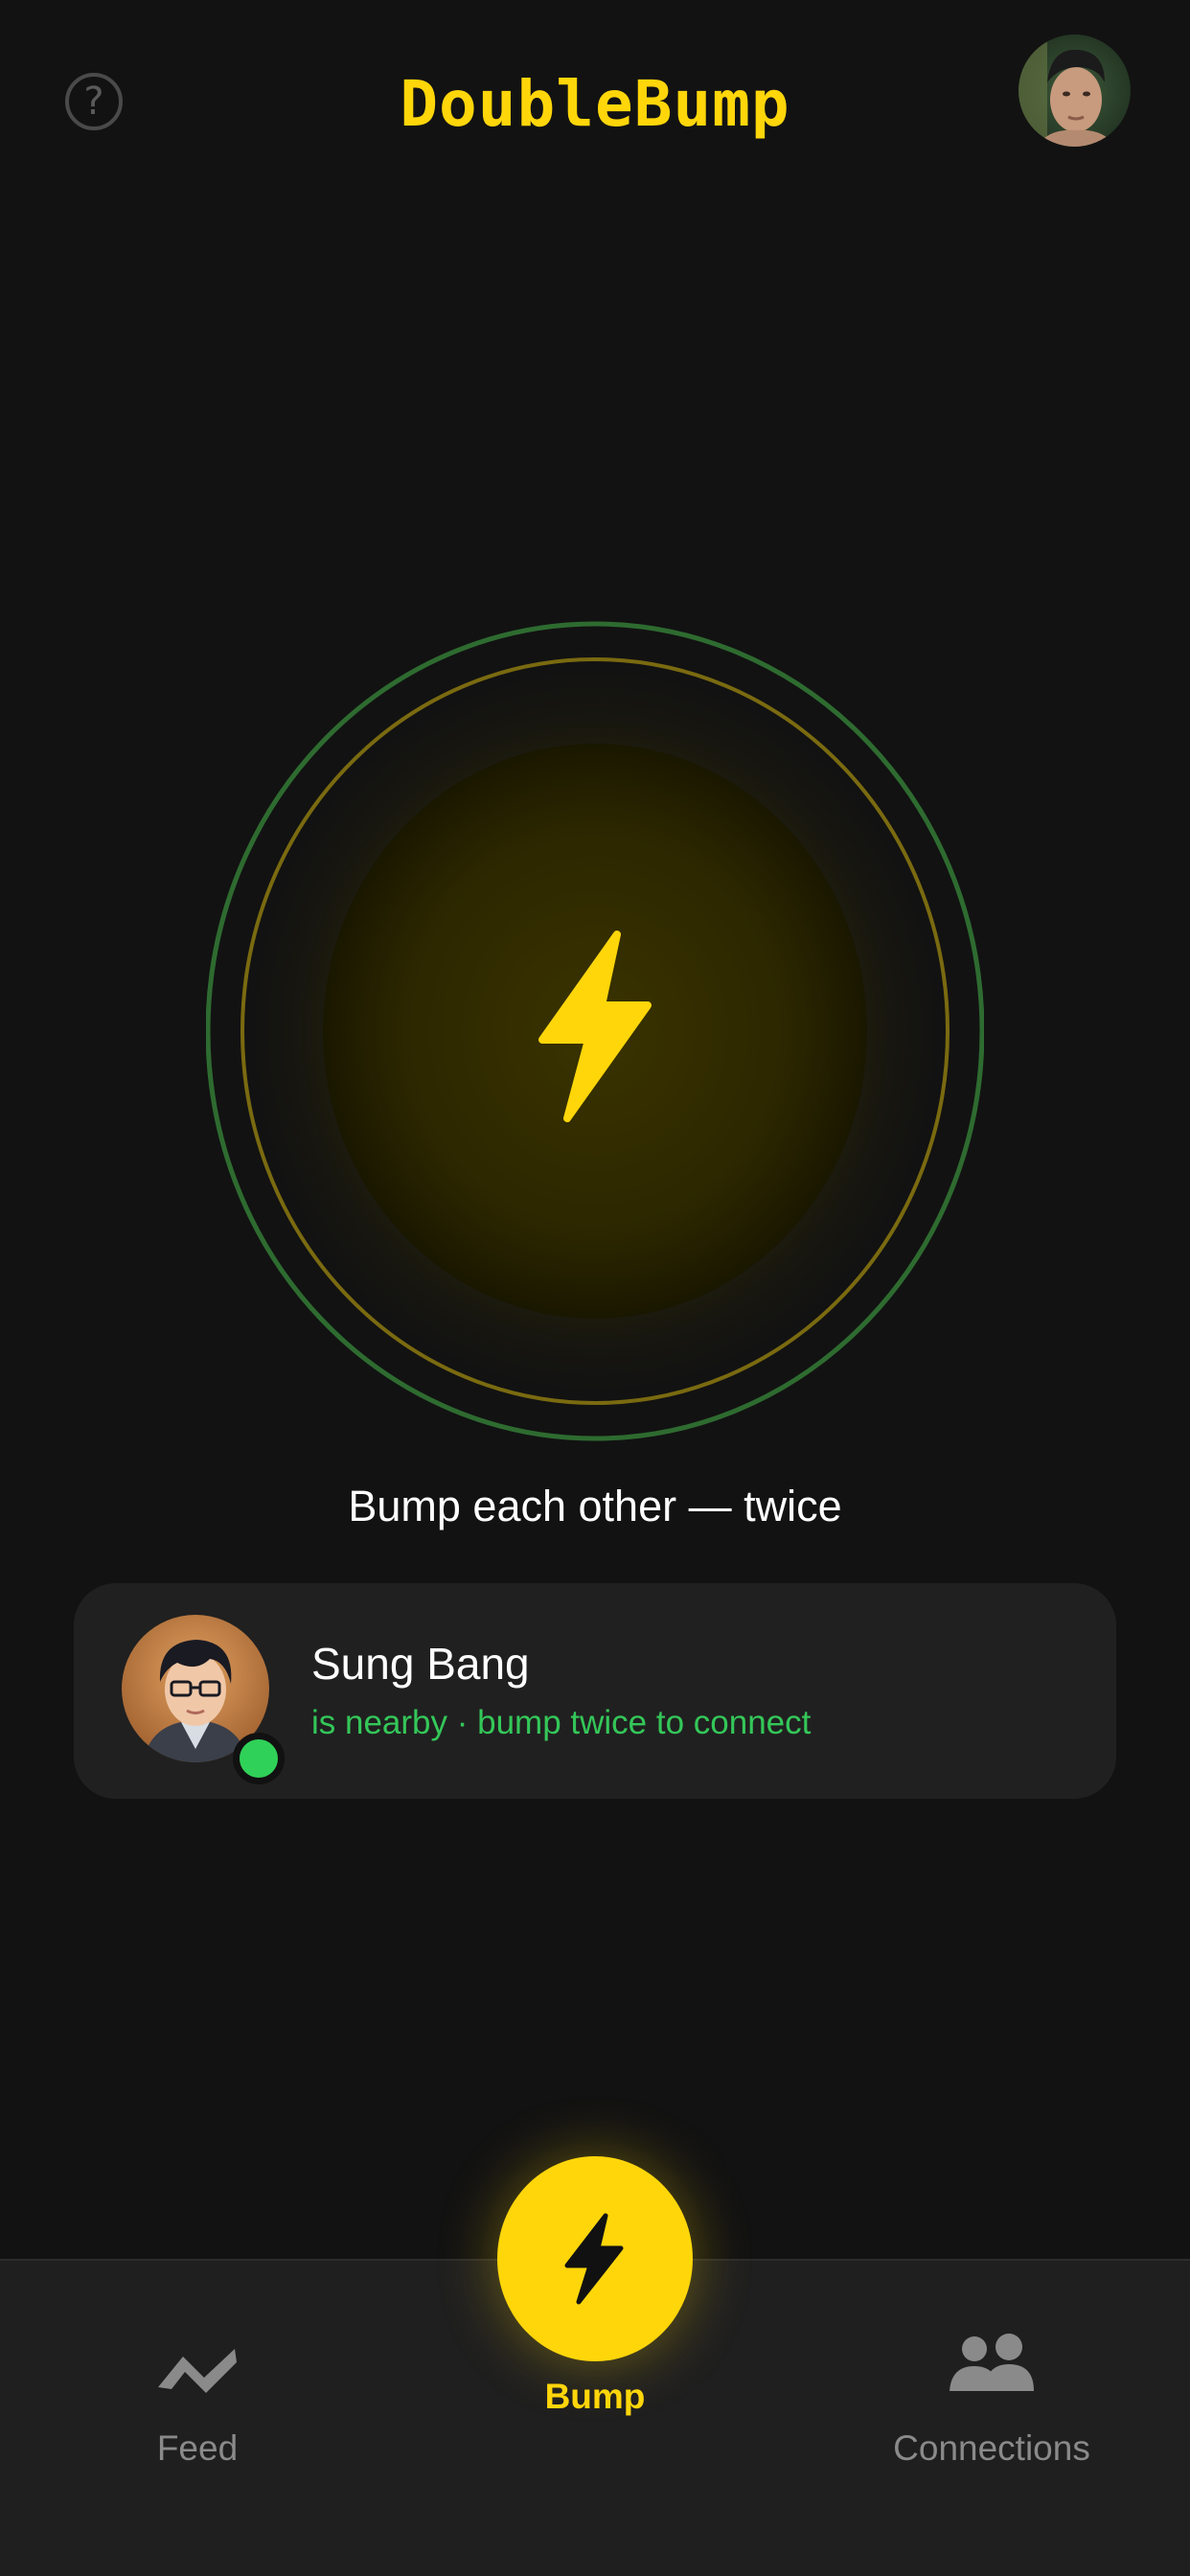 The image size is (1190, 2576). I want to click on people-icon, so click(992, 2363).